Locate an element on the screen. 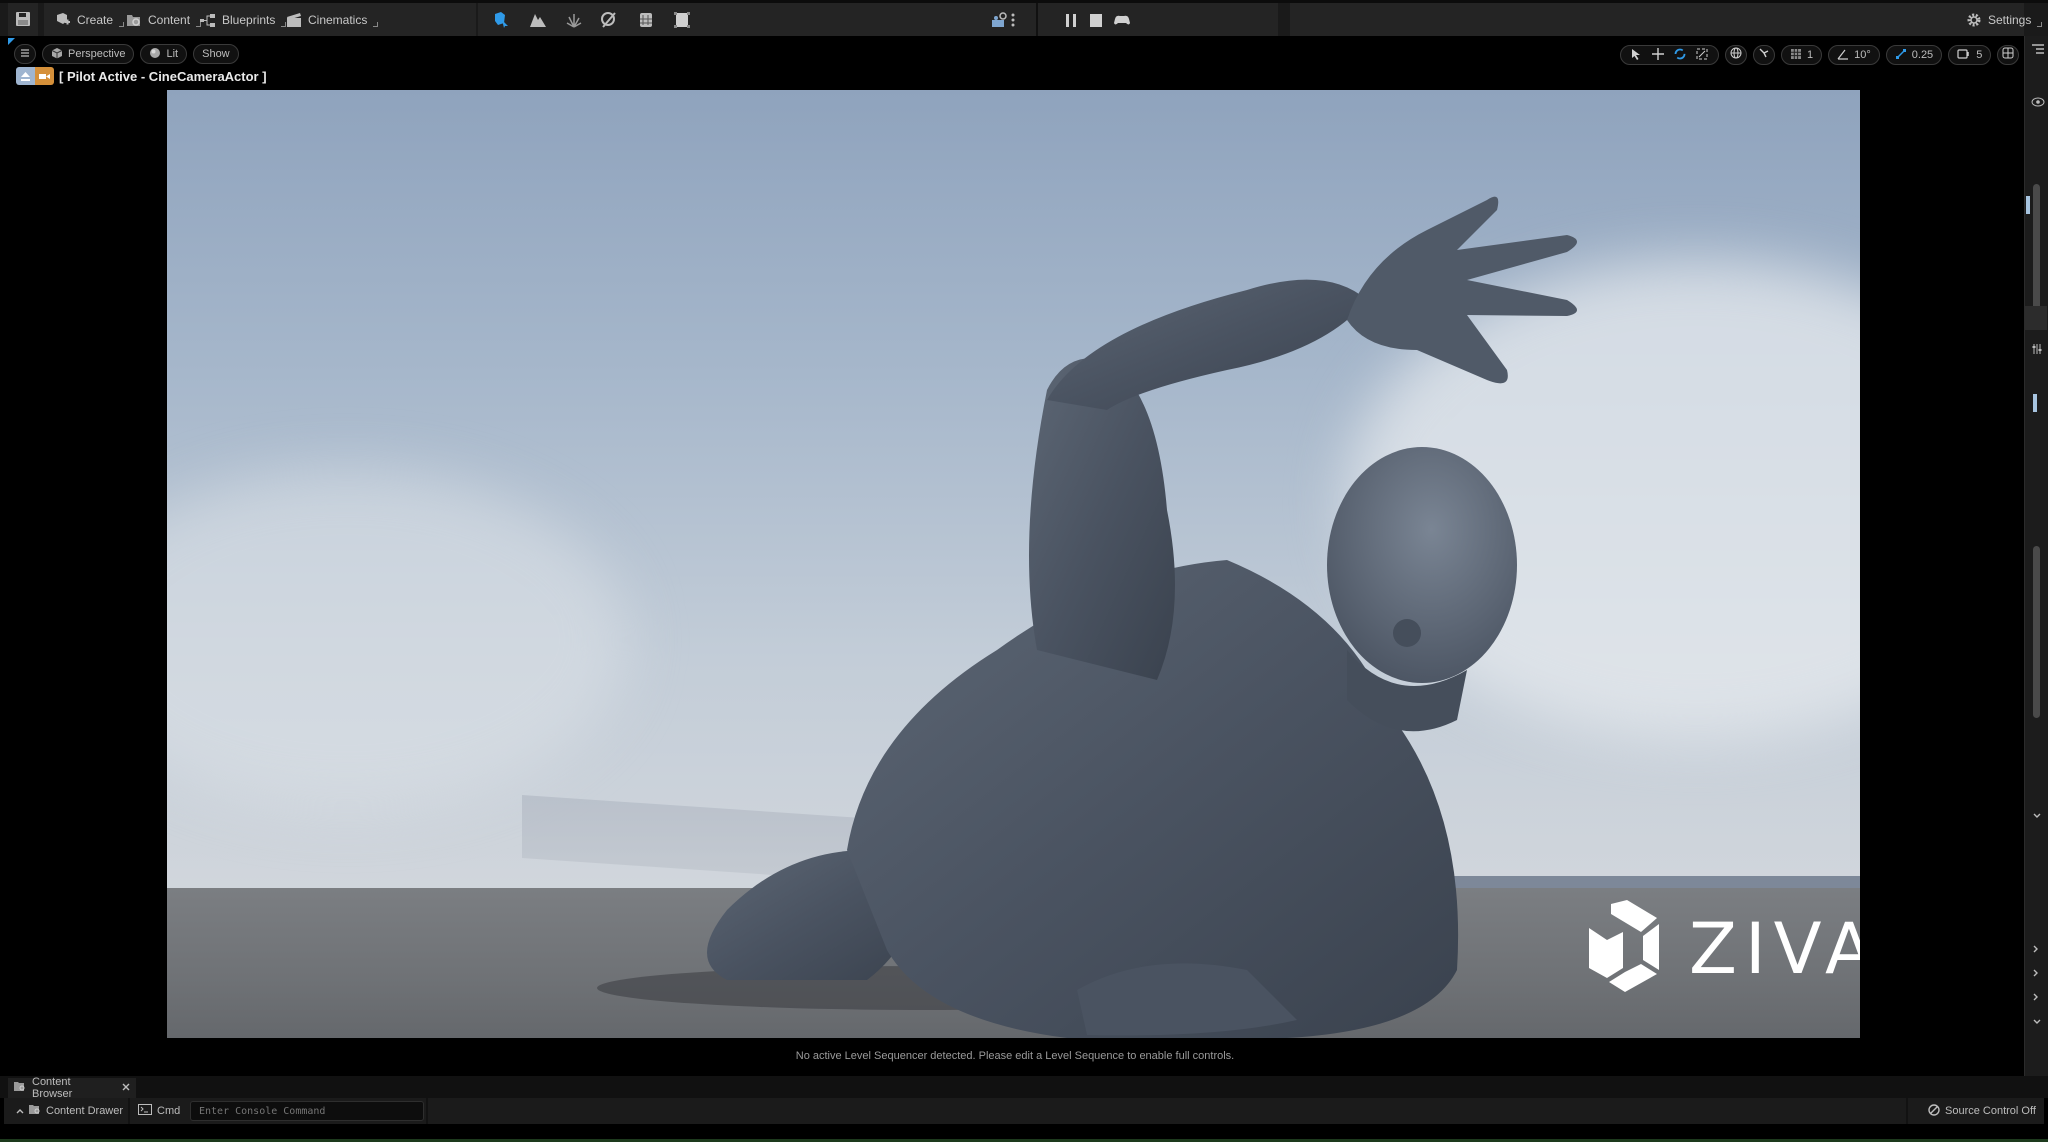 The image size is (2048, 1142). cmd-button: Cmd is located at coordinates (159, 1111).